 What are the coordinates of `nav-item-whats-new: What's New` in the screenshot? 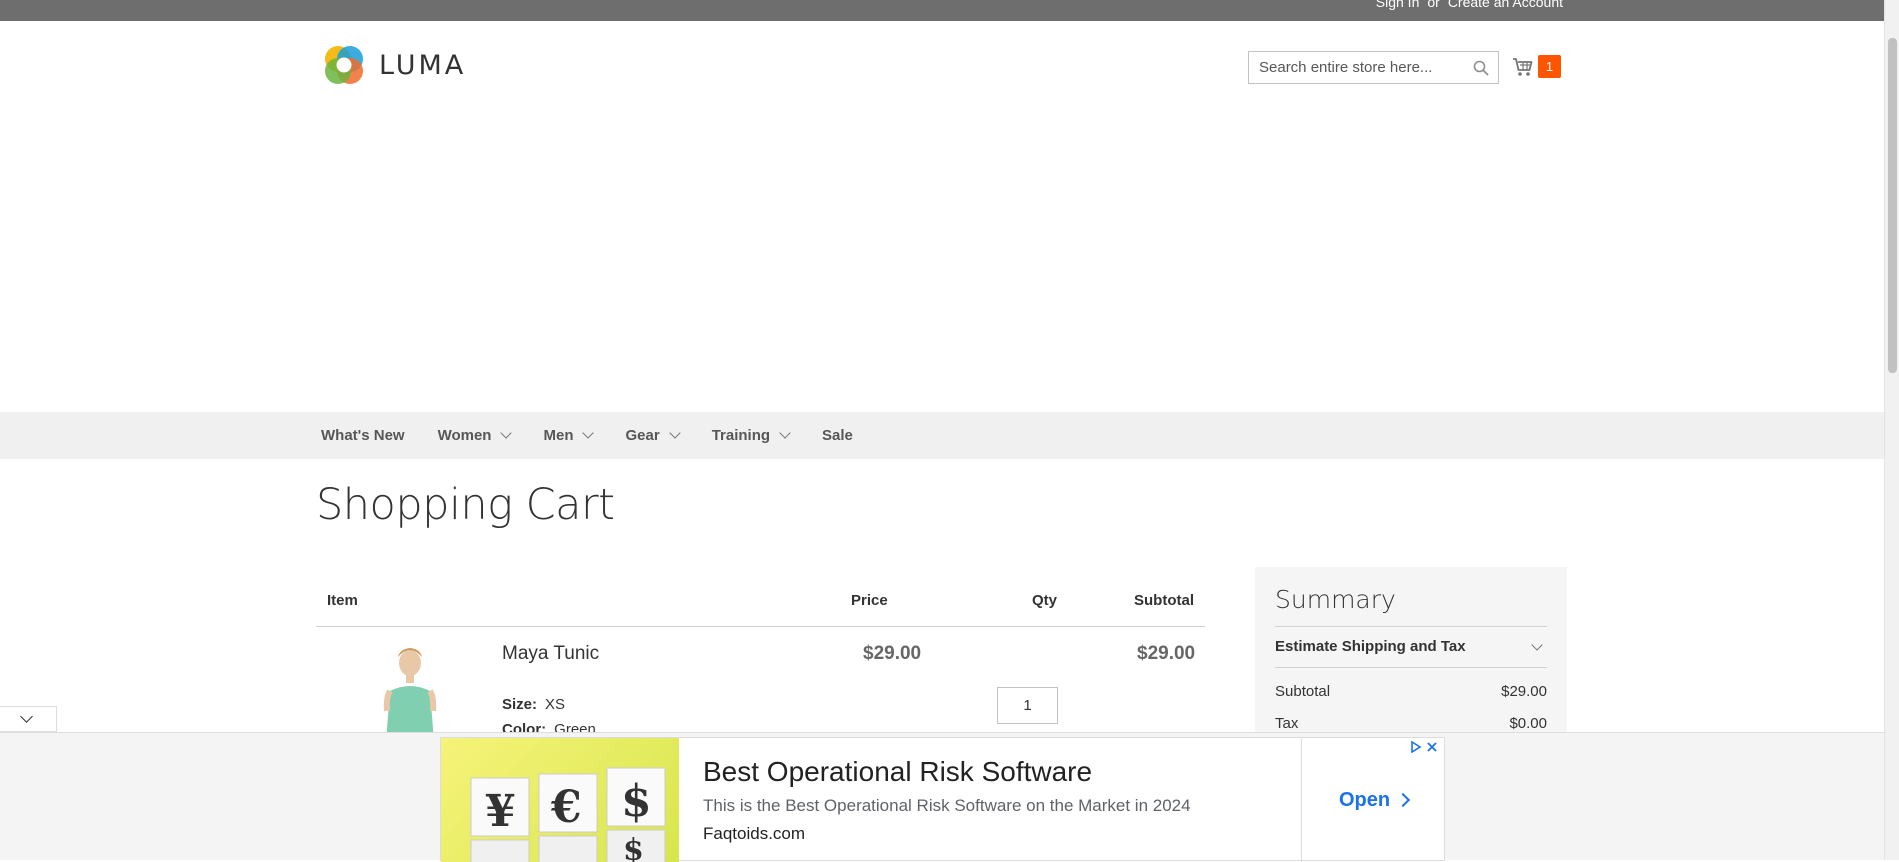 It's located at (363, 435).